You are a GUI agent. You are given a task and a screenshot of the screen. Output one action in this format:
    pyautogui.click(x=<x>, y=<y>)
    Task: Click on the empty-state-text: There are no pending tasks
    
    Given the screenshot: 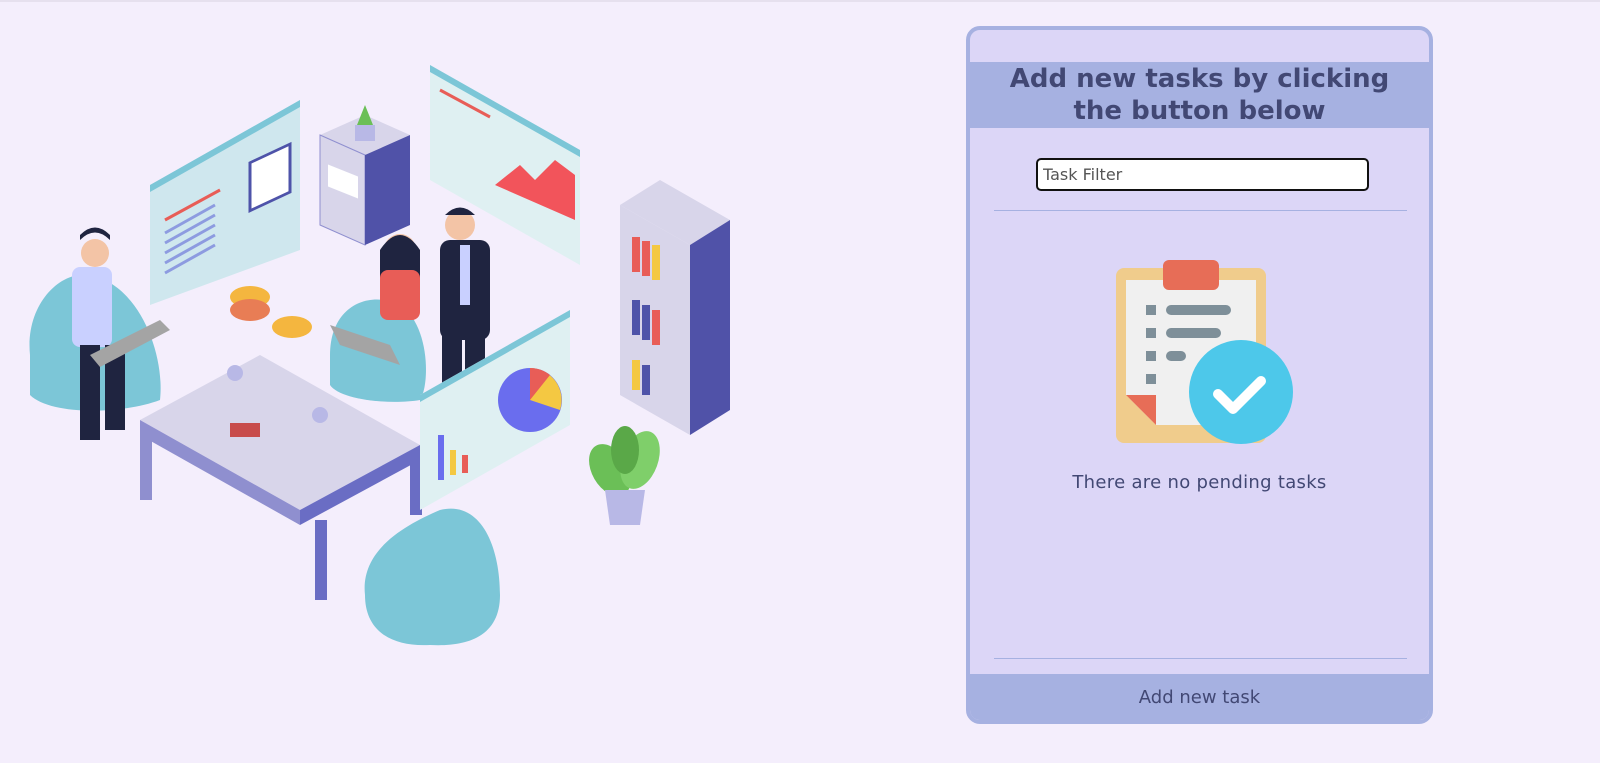 What is the action you would take?
    pyautogui.click(x=1199, y=482)
    